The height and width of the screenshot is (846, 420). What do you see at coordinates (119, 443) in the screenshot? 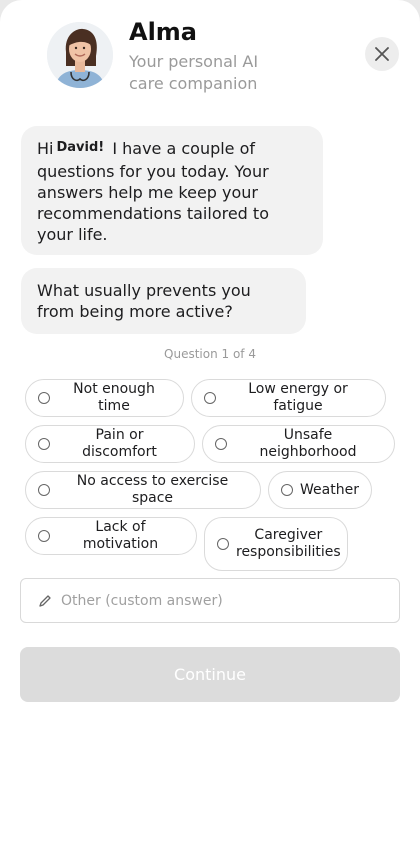
I see `option-label: Pain or discomfort` at bounding box center [119, 443].